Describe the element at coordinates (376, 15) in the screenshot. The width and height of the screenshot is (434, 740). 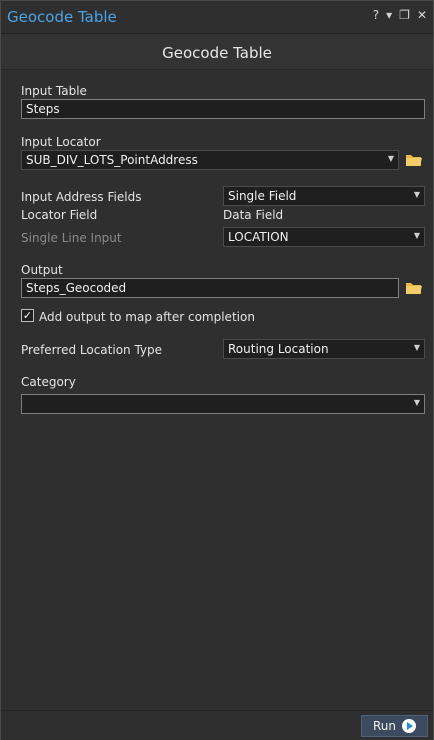
I see `help-icon: ?` at that location.